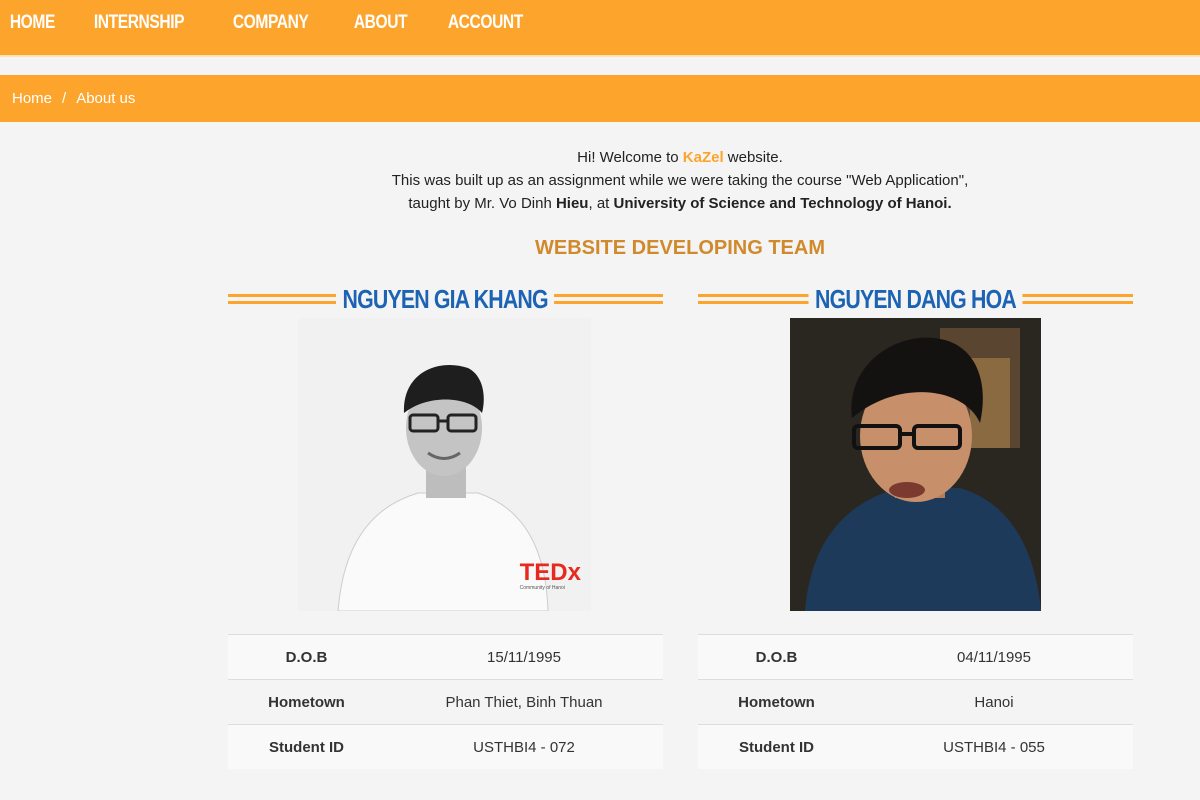 The width and height of the screenshot is (1200, 800). What do you see at coordinates (141, 27) in the screenshot?
I see `nav-item-internship: INTERNSHIP` at bounding box center [141, 27].